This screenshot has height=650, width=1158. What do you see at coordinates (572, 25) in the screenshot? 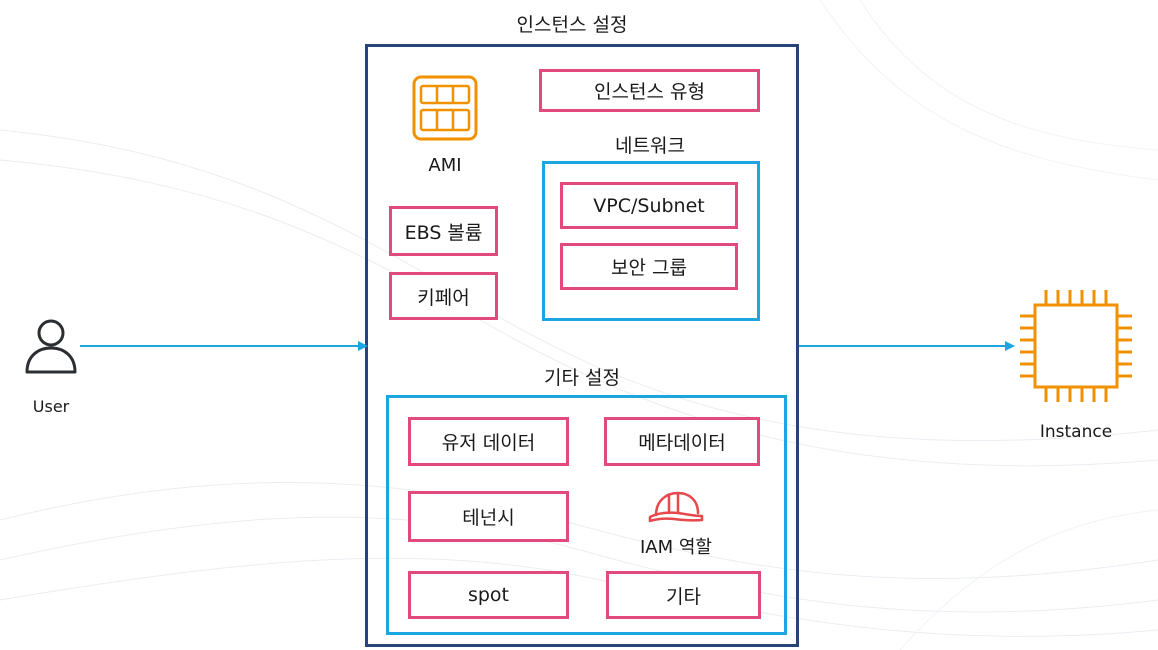
I see `settings-title: 인스턴스 설정` at bounding box center [572, 25].